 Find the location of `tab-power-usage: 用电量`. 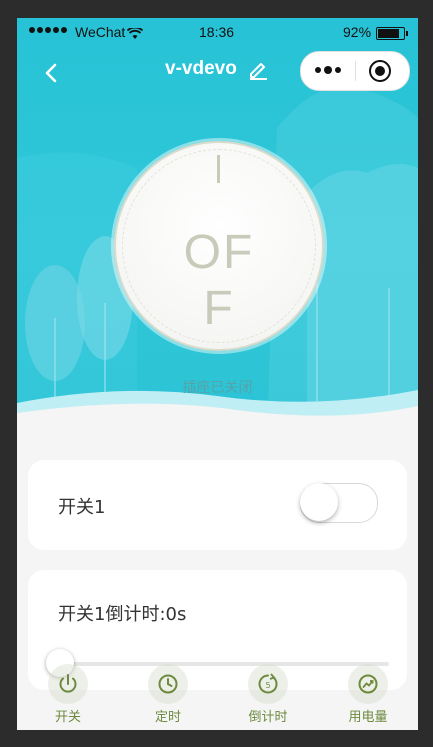

tab-power-usage: 用电量 is located at coordinates (368, 694).